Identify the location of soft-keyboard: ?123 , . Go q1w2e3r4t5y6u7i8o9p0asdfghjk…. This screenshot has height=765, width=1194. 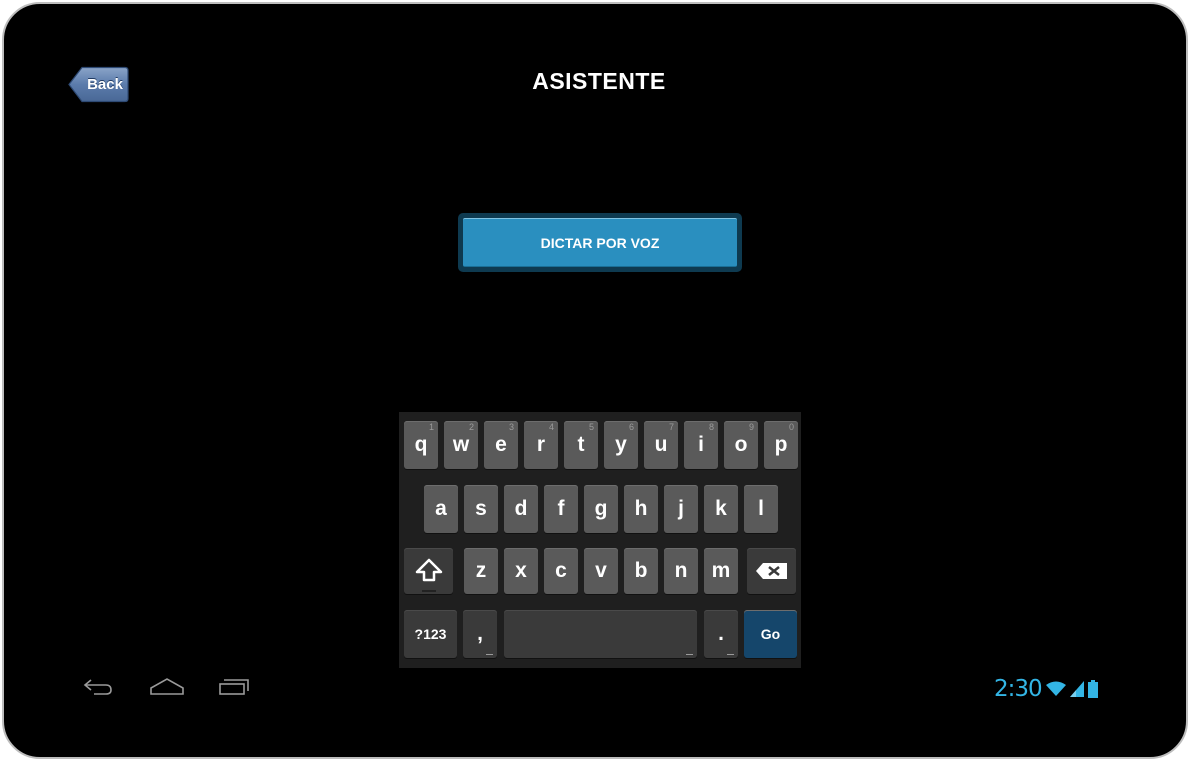
(600, 540).